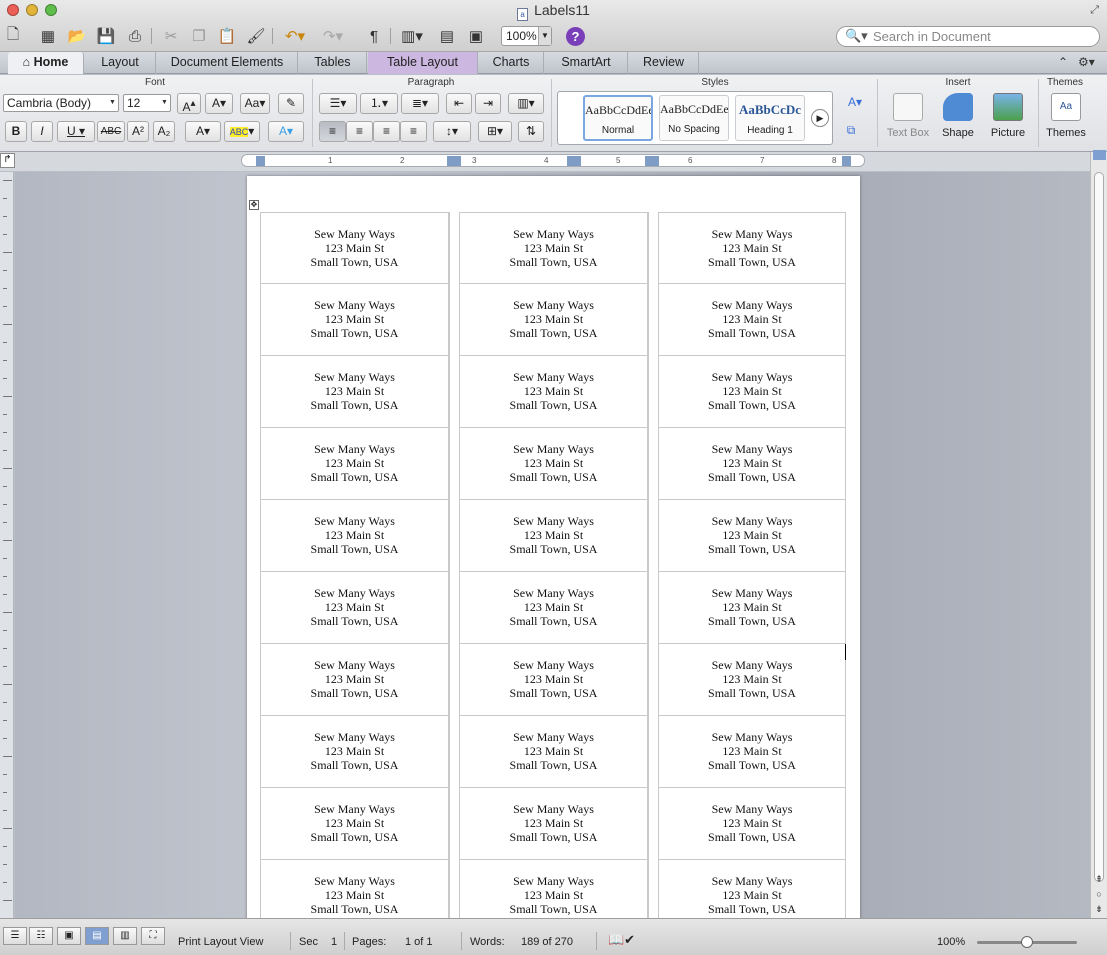 The image size is (1107, 955). What do you see at coordinates (153, 936) in the screenshot?
I see `full-screen-view-button: ⛶` at bounding box center [153, 936].